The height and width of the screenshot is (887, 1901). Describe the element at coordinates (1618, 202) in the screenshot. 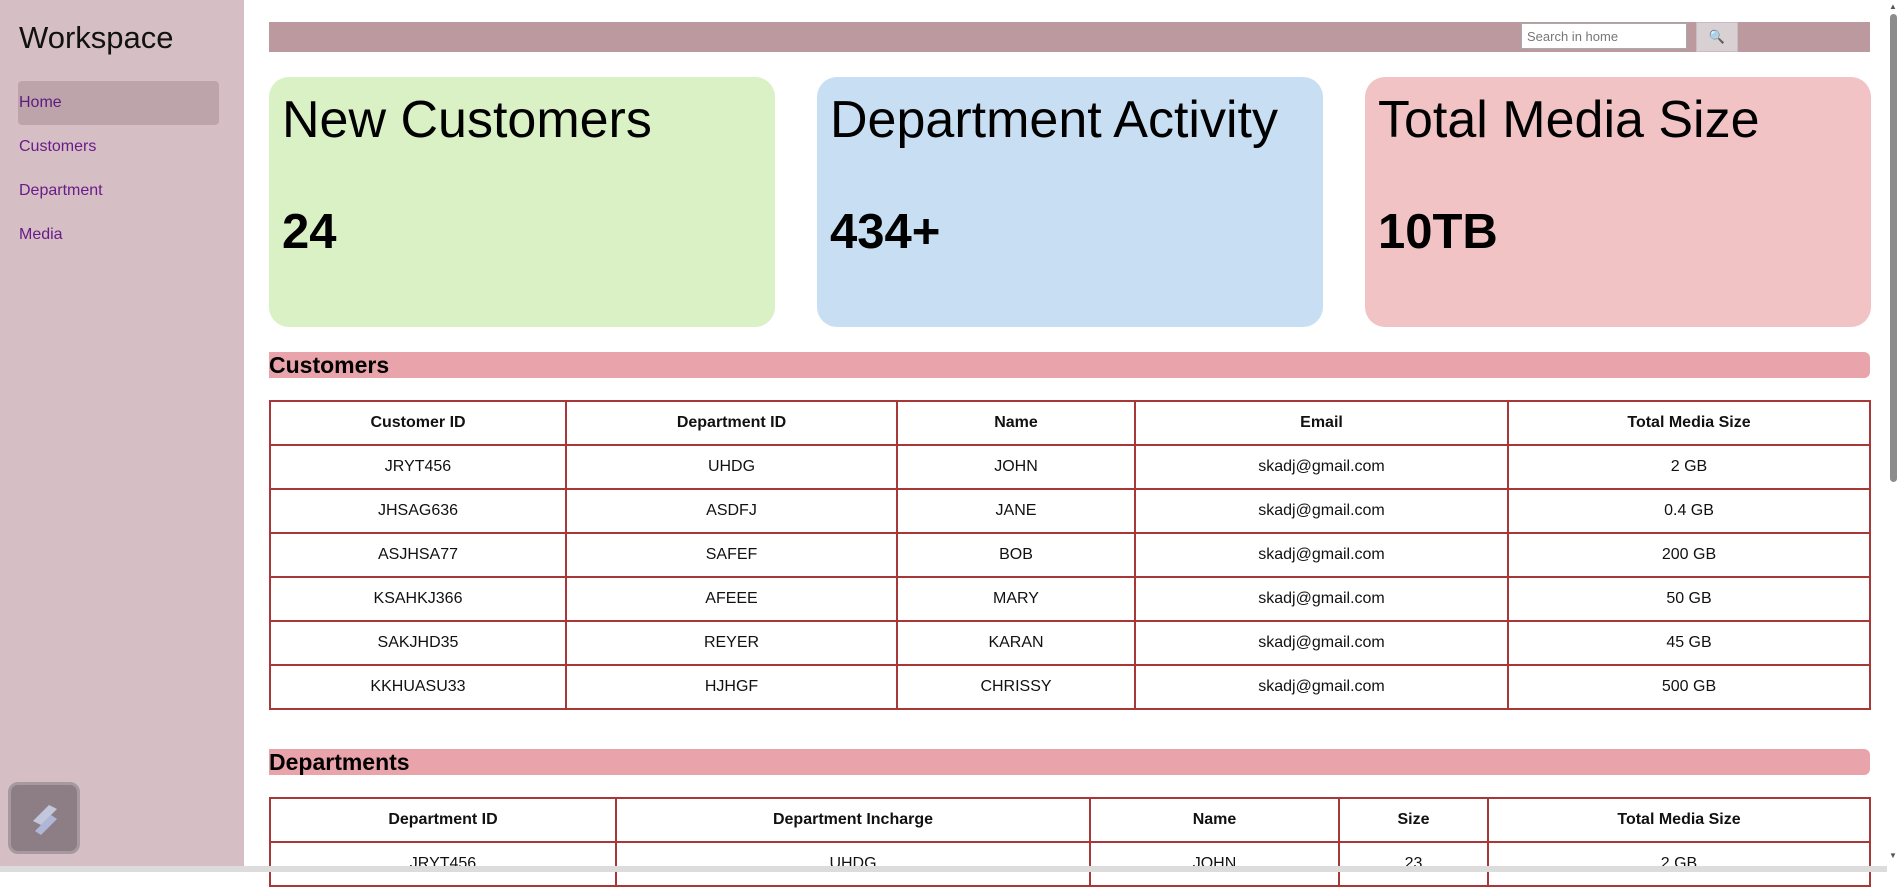

I see `stat-card-total-media-size: Total Media Size 10TB` at that location.